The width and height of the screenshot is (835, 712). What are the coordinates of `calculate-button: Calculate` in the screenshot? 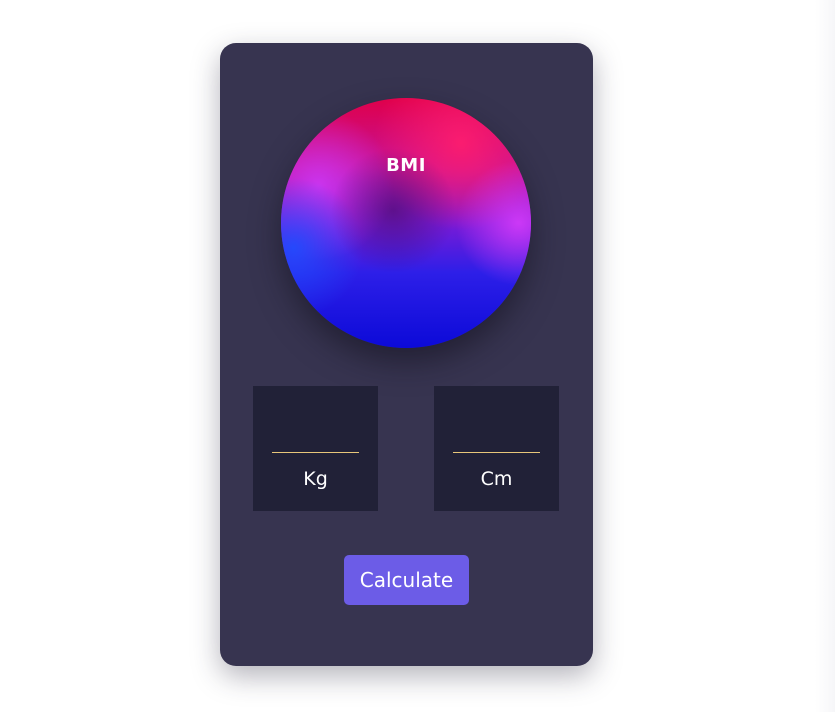 It's located at (406, 580).